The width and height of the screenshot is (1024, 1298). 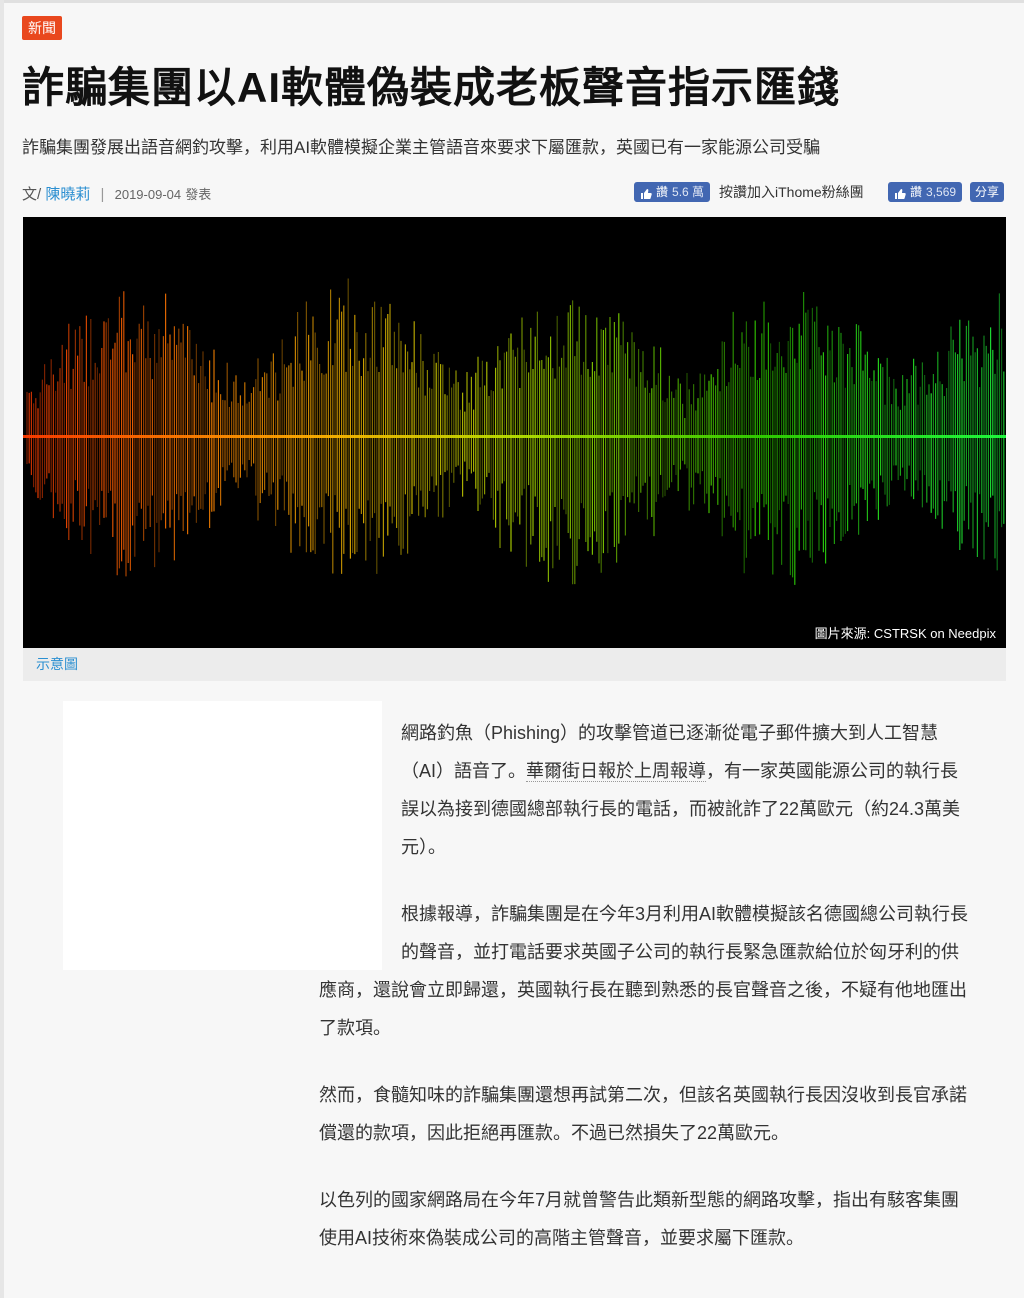 What do you see at coordinates (562, 1238) in the screenshot?
I see `p4-line-2: 使用AI技術來偽裝成公司的高階主管聲音，並要求屬下匯款。` at bounding box center [562, 1238].